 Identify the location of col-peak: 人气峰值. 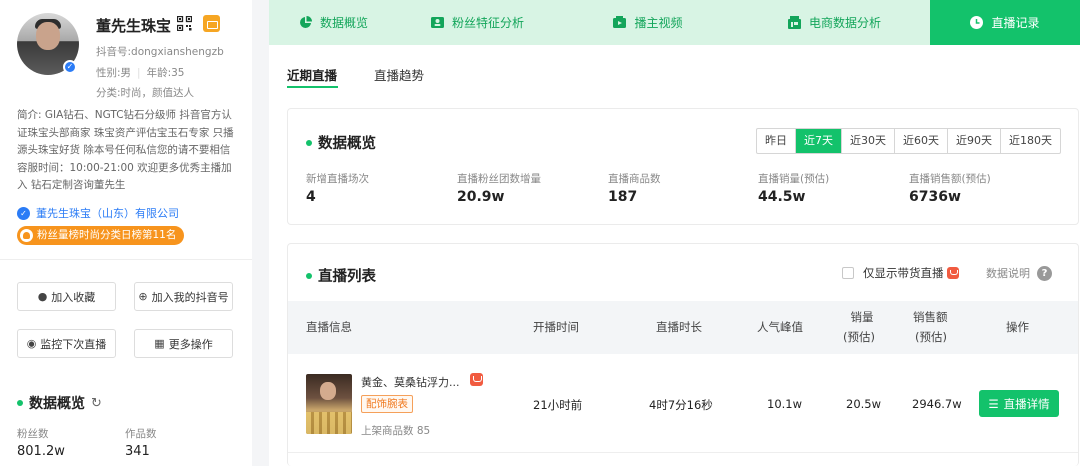
(780, 327).